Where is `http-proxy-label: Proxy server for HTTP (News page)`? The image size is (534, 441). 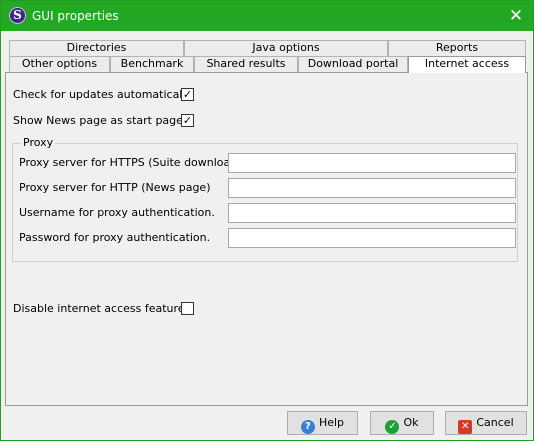 http-proxy-label: Proxy server for HTTP (News page) is located at coordinates (115, 187).